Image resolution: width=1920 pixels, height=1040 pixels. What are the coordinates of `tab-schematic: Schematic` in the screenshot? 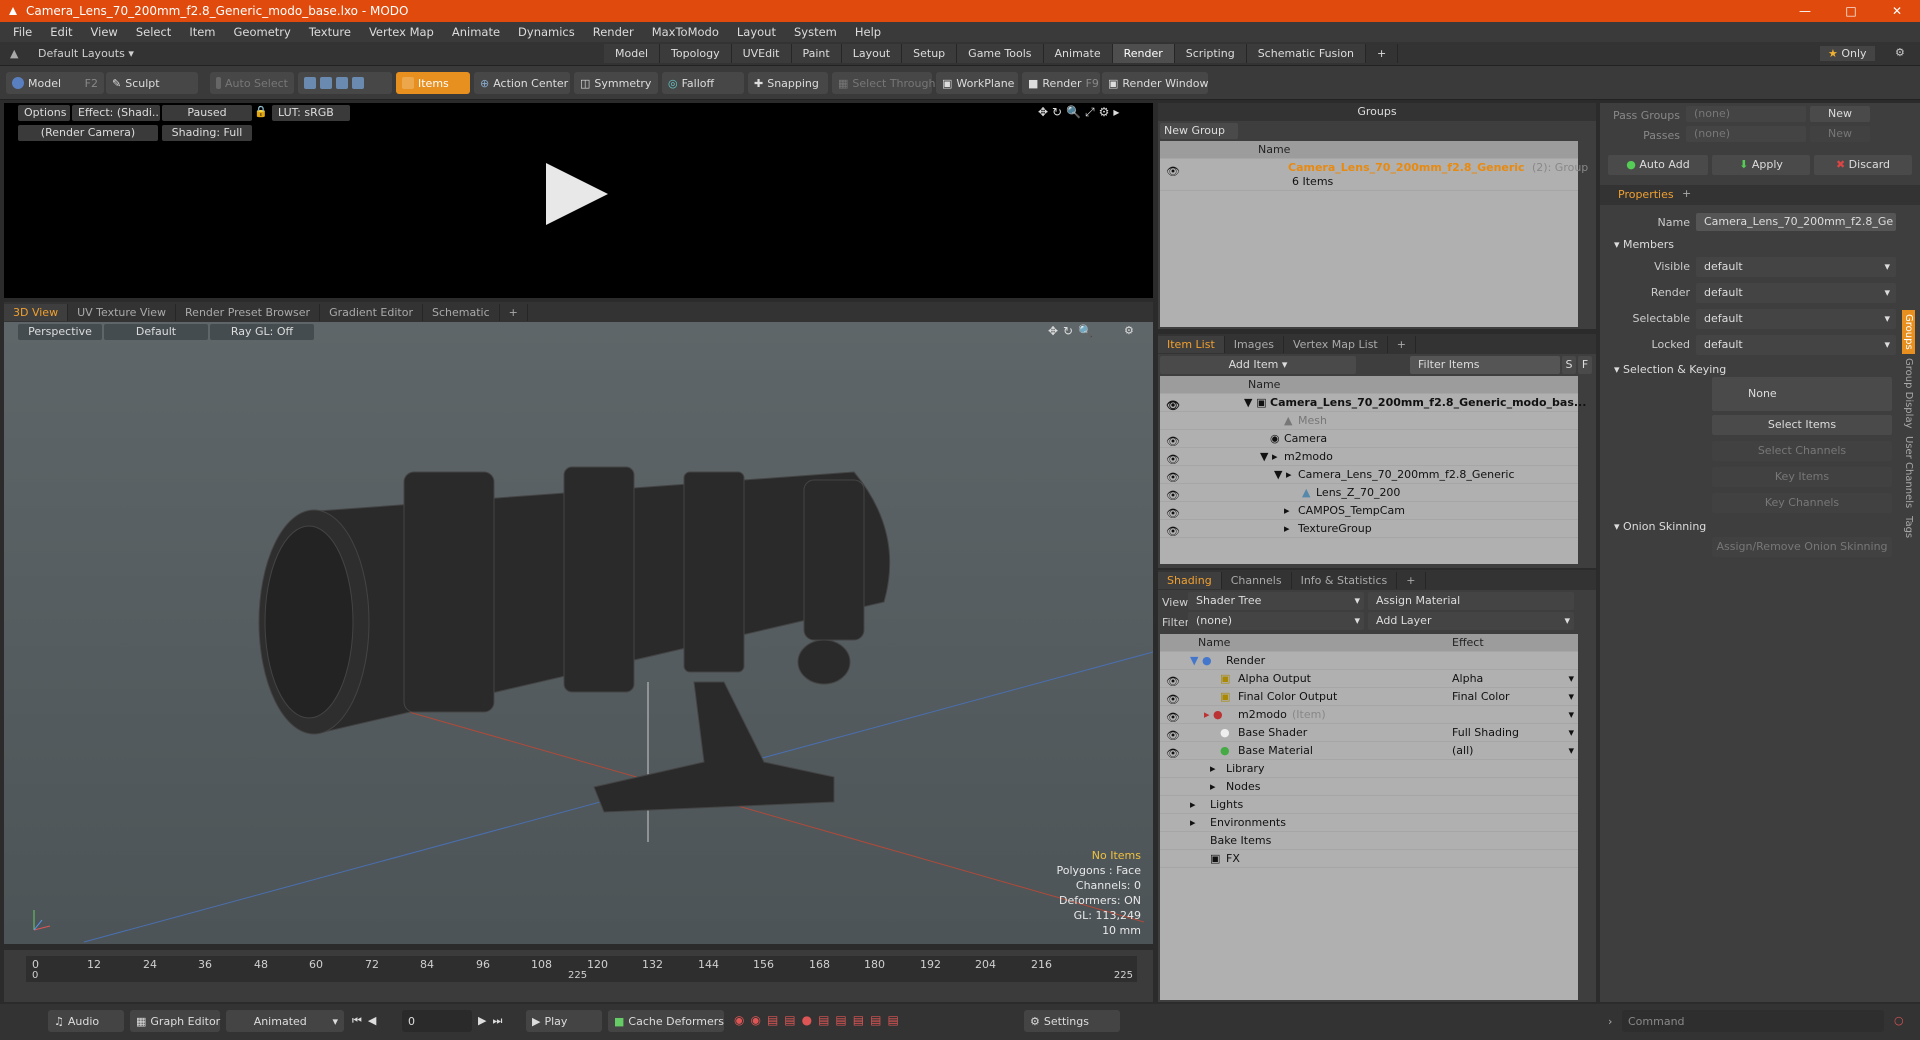 It's located at (461, 312).